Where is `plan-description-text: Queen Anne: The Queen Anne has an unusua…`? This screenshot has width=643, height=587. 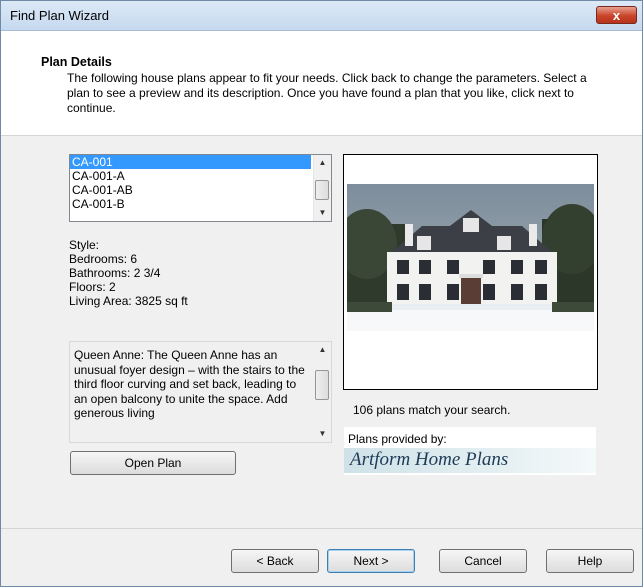 plan-description-text: Queen Anne: The Queen Anne has an unusua… is located at coordinates (189, 384).